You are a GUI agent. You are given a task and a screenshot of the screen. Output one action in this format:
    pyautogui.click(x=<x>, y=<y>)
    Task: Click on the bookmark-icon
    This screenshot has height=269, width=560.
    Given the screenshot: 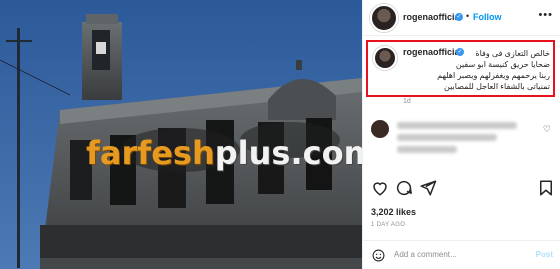 What is the action you would take?
    pyautogui.click(x=546, y=188)
    